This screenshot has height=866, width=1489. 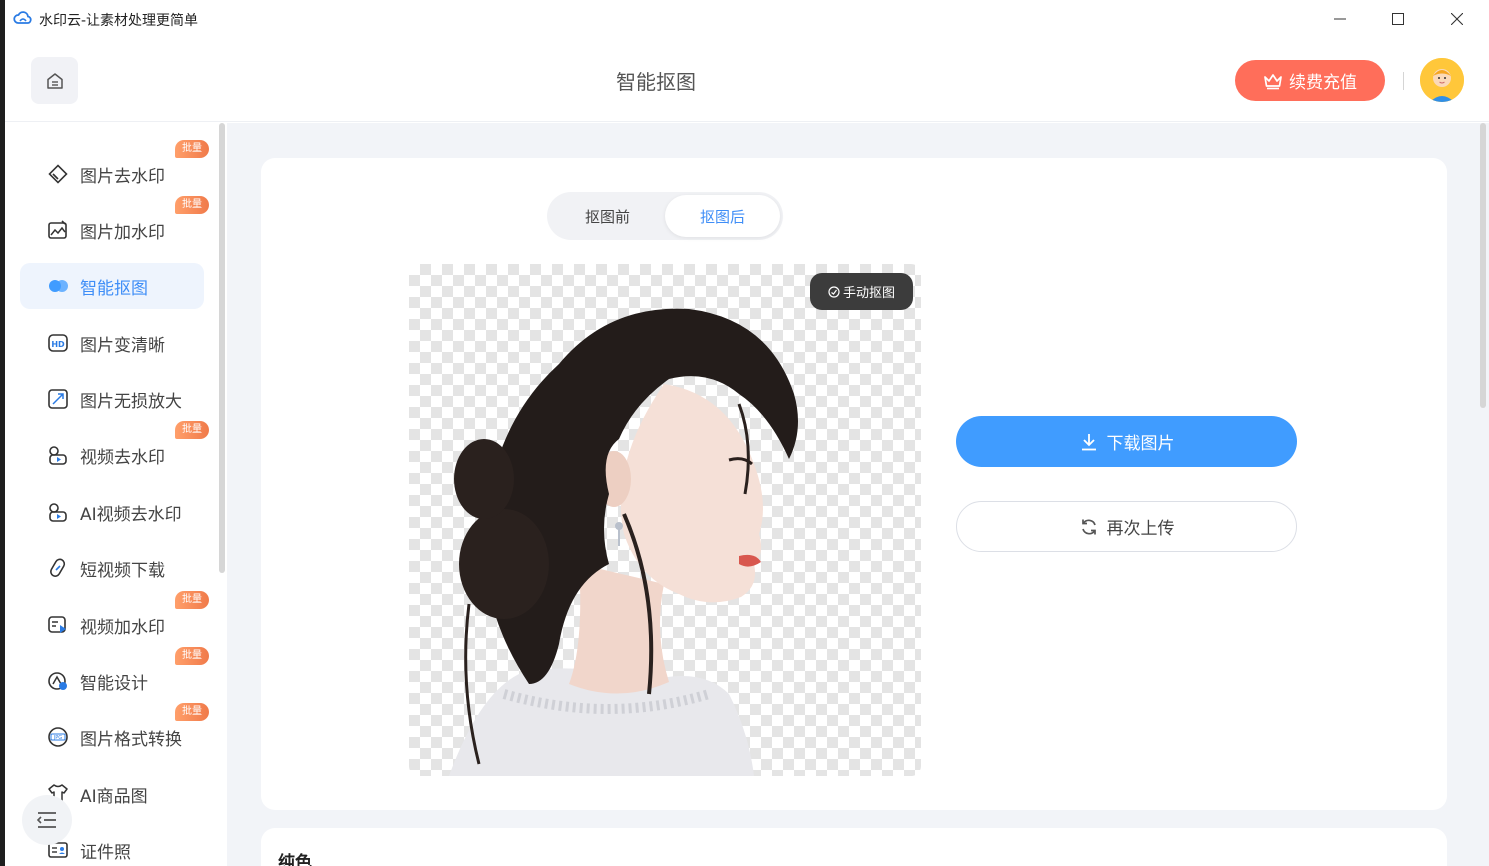 I want to click on sidebar-collapse-button, so click(x=47, y=820).